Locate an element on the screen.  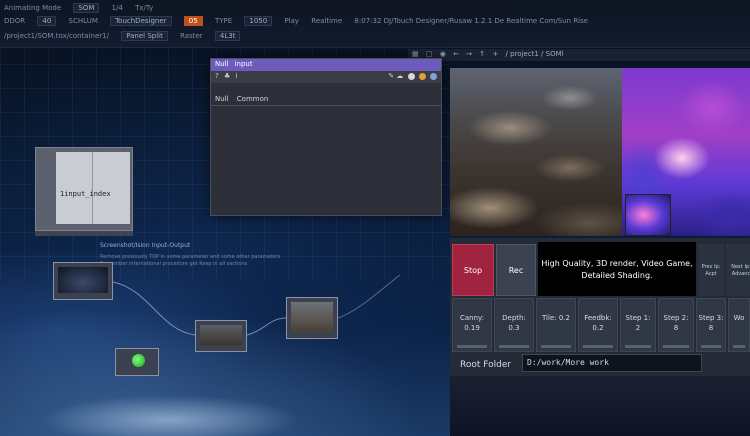
rec-button: Rec is located at coordinates (516, 270).